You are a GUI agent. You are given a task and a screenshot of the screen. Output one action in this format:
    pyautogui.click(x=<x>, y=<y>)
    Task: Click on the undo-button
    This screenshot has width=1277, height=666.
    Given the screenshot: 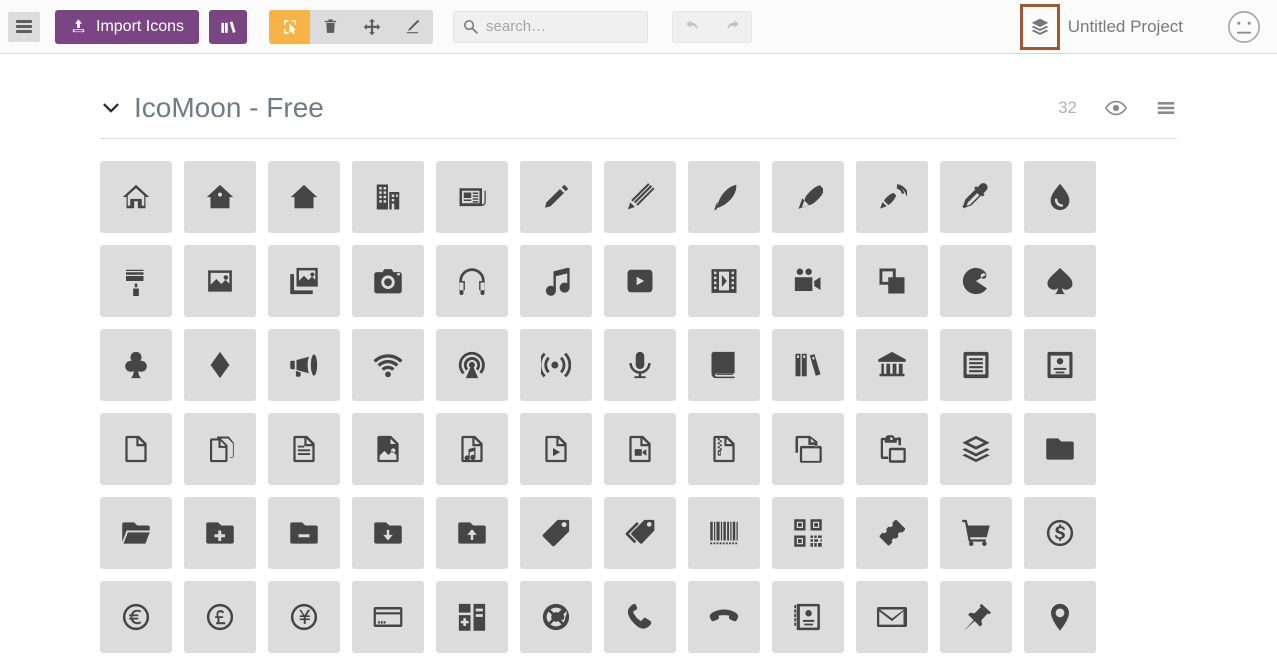 What is the action you would take?
    pyautogui.click(x=692, y=27)
    